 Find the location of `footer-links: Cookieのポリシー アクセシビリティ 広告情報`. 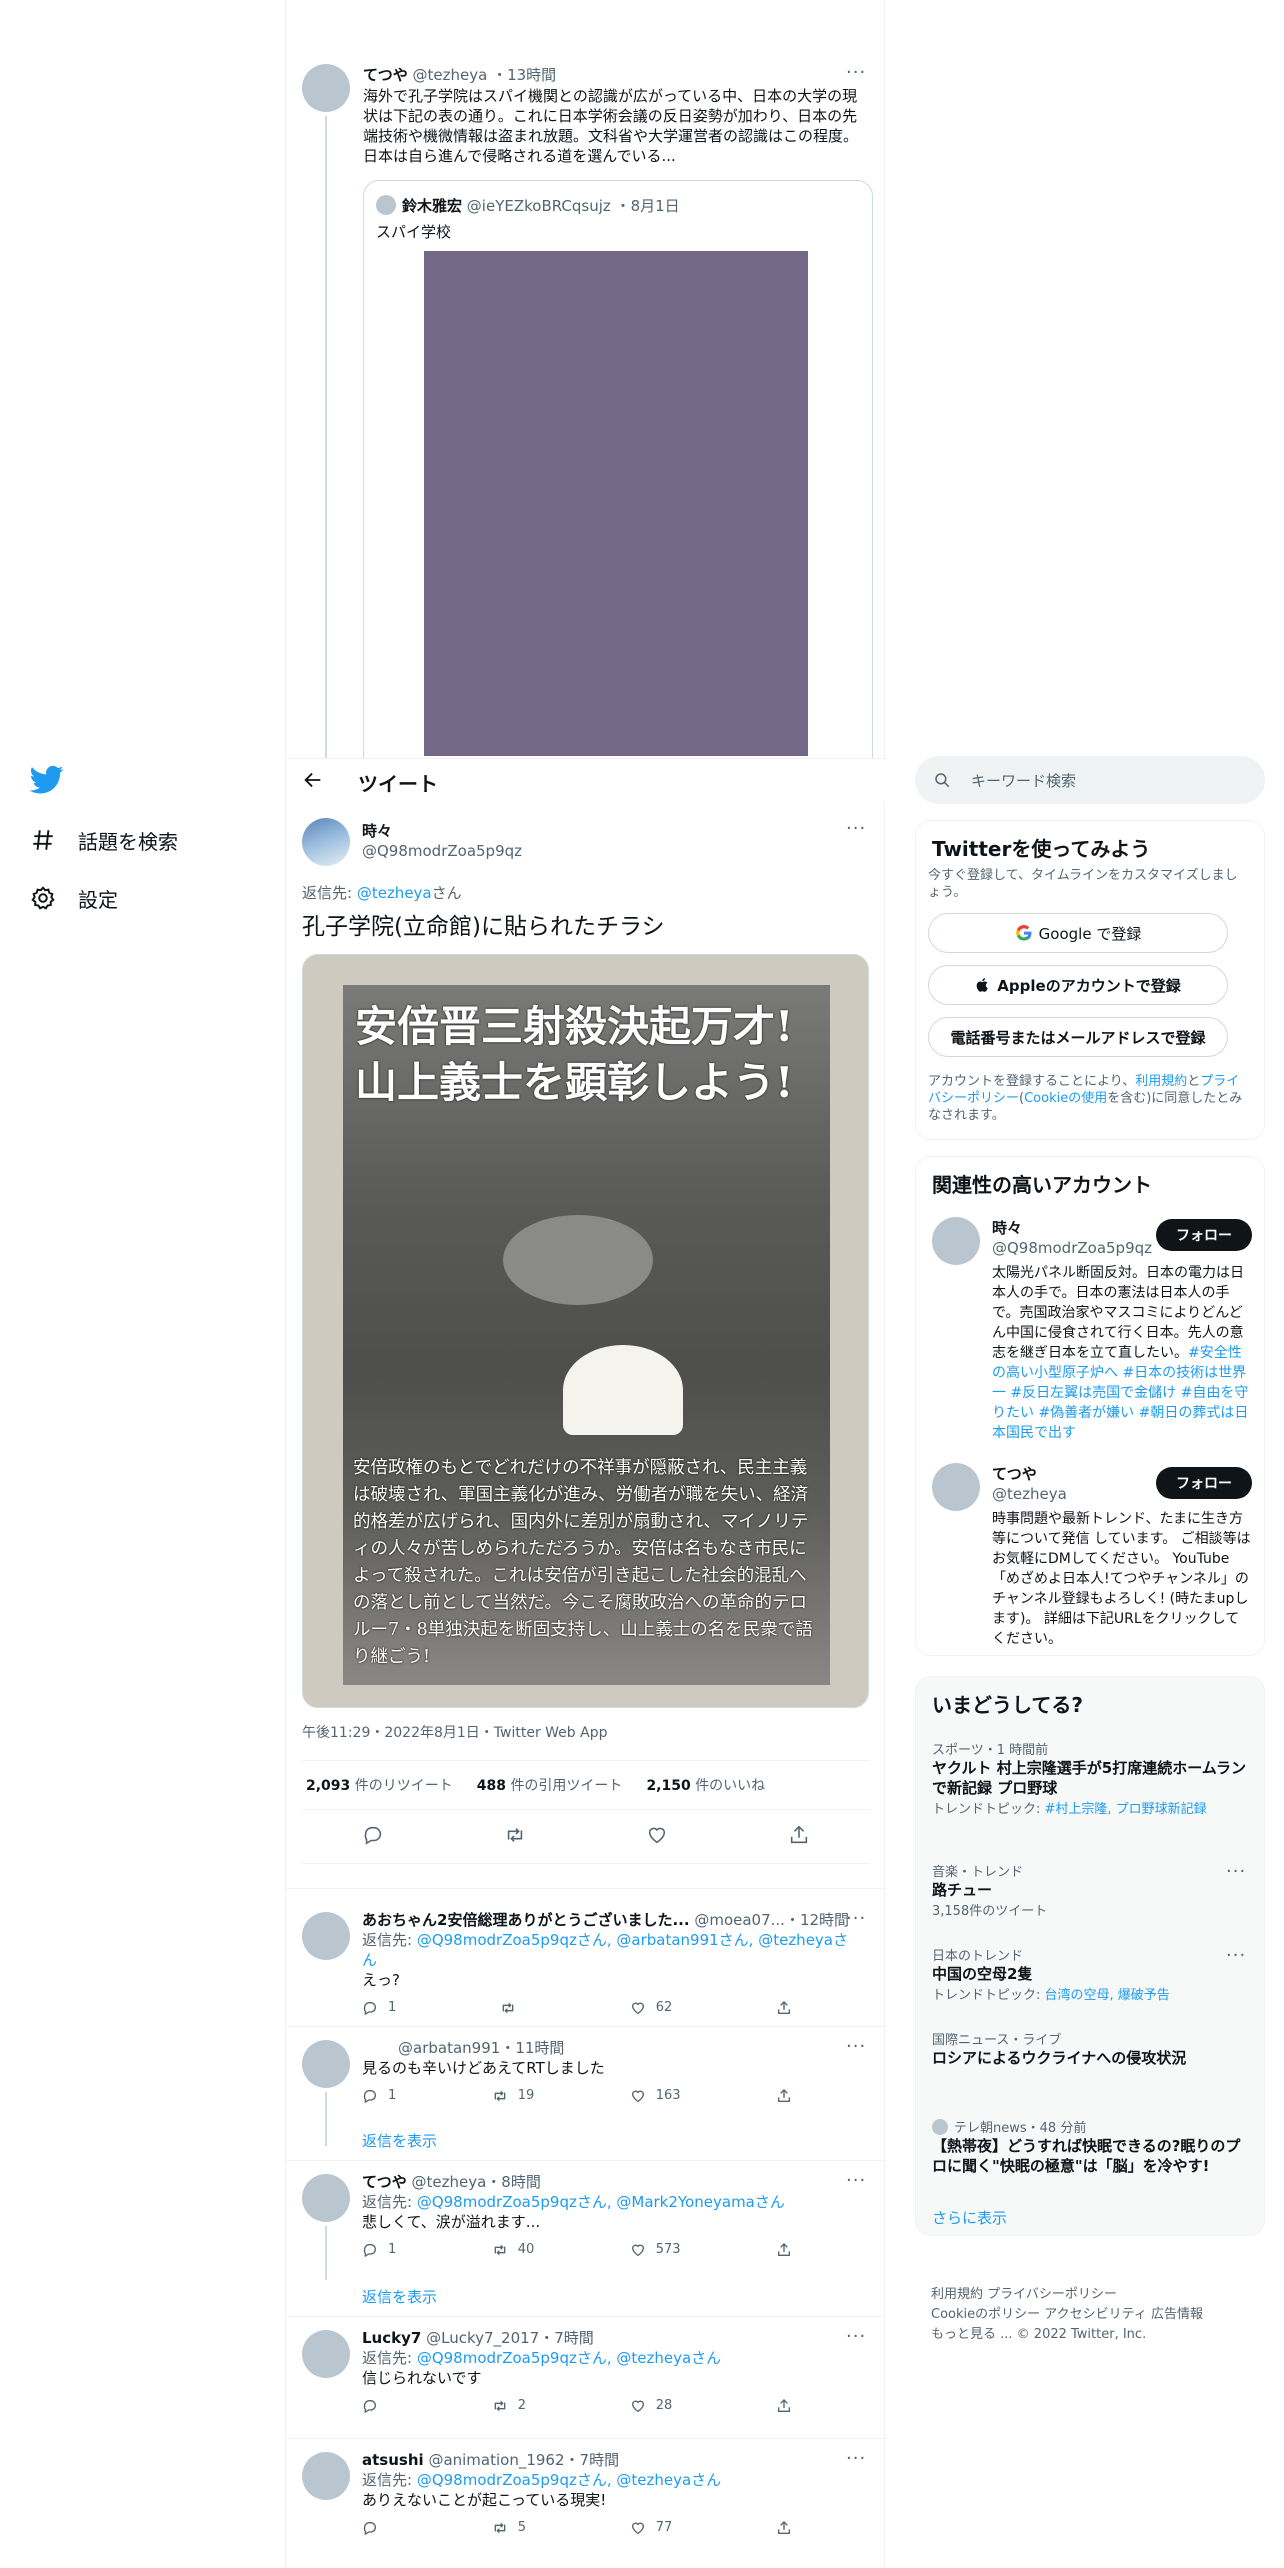

footer-links: Cookieのポリシー アクセシビリティ 広告情報 is located at coordinates (1096, 2315).